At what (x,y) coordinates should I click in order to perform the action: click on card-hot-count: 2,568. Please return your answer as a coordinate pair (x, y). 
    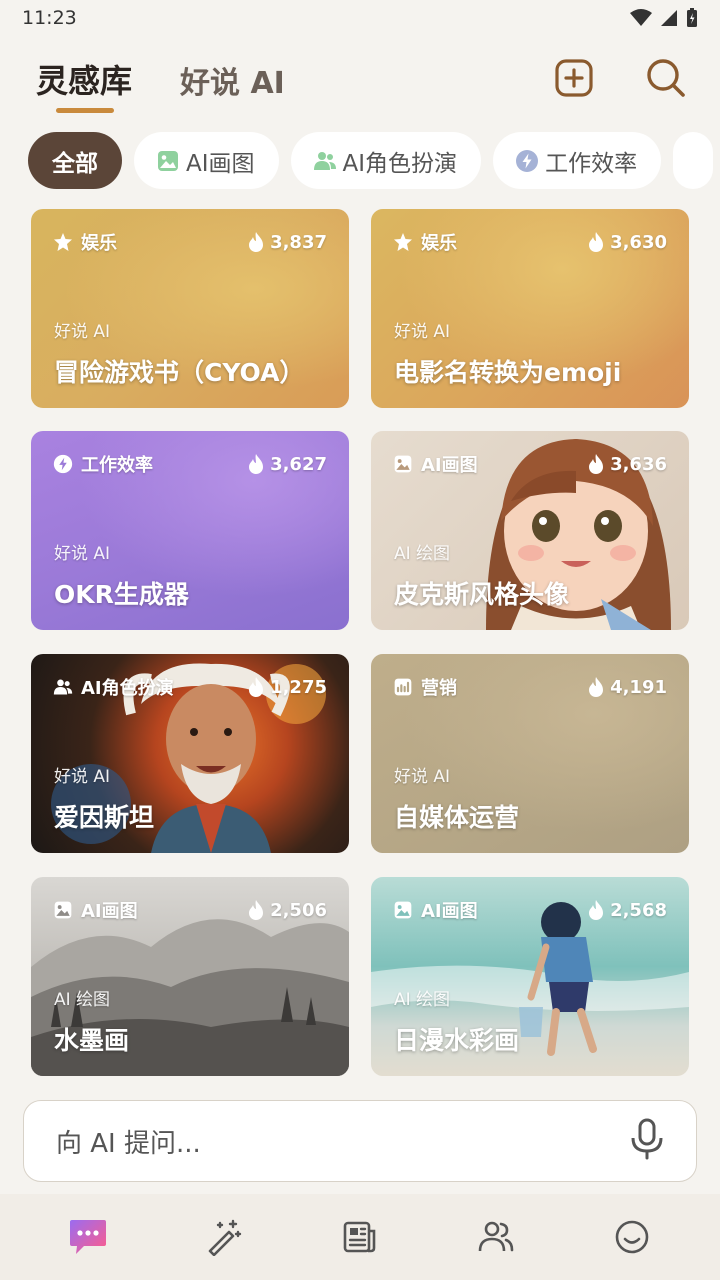
    Looking at the image, I should click on (638, 910).